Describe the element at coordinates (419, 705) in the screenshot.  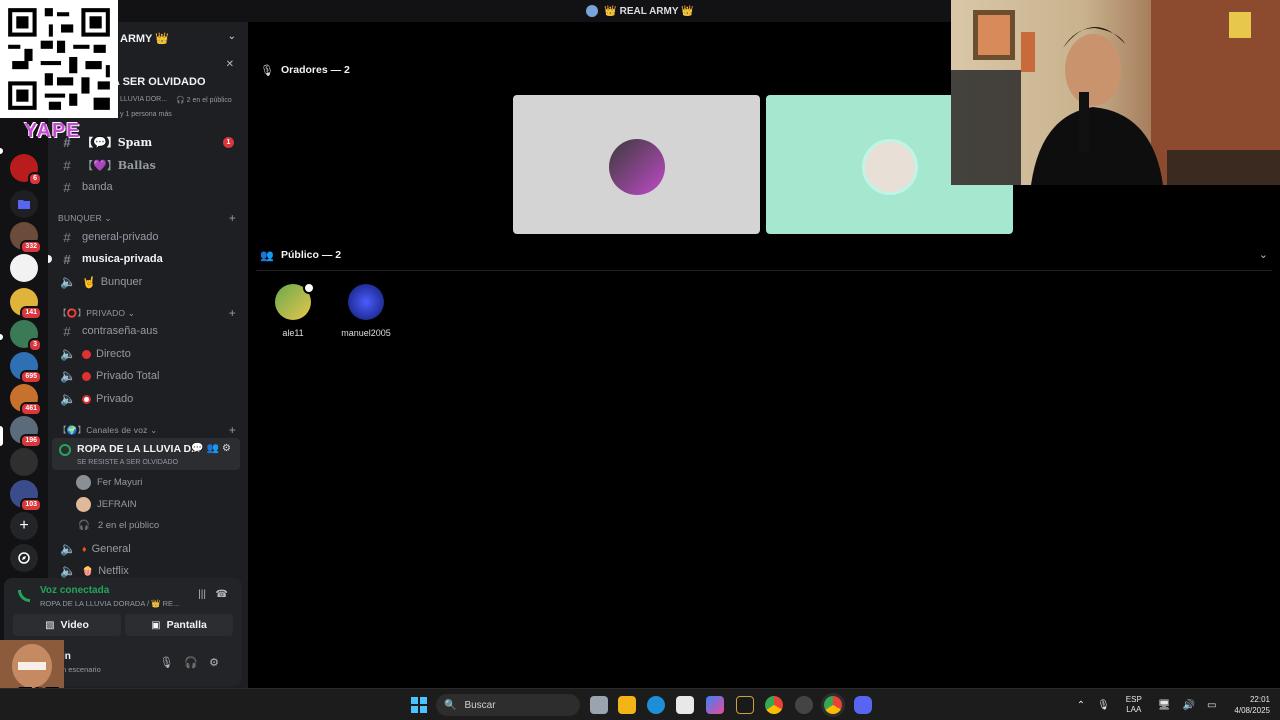
I see `windows-start-icon` at that location.